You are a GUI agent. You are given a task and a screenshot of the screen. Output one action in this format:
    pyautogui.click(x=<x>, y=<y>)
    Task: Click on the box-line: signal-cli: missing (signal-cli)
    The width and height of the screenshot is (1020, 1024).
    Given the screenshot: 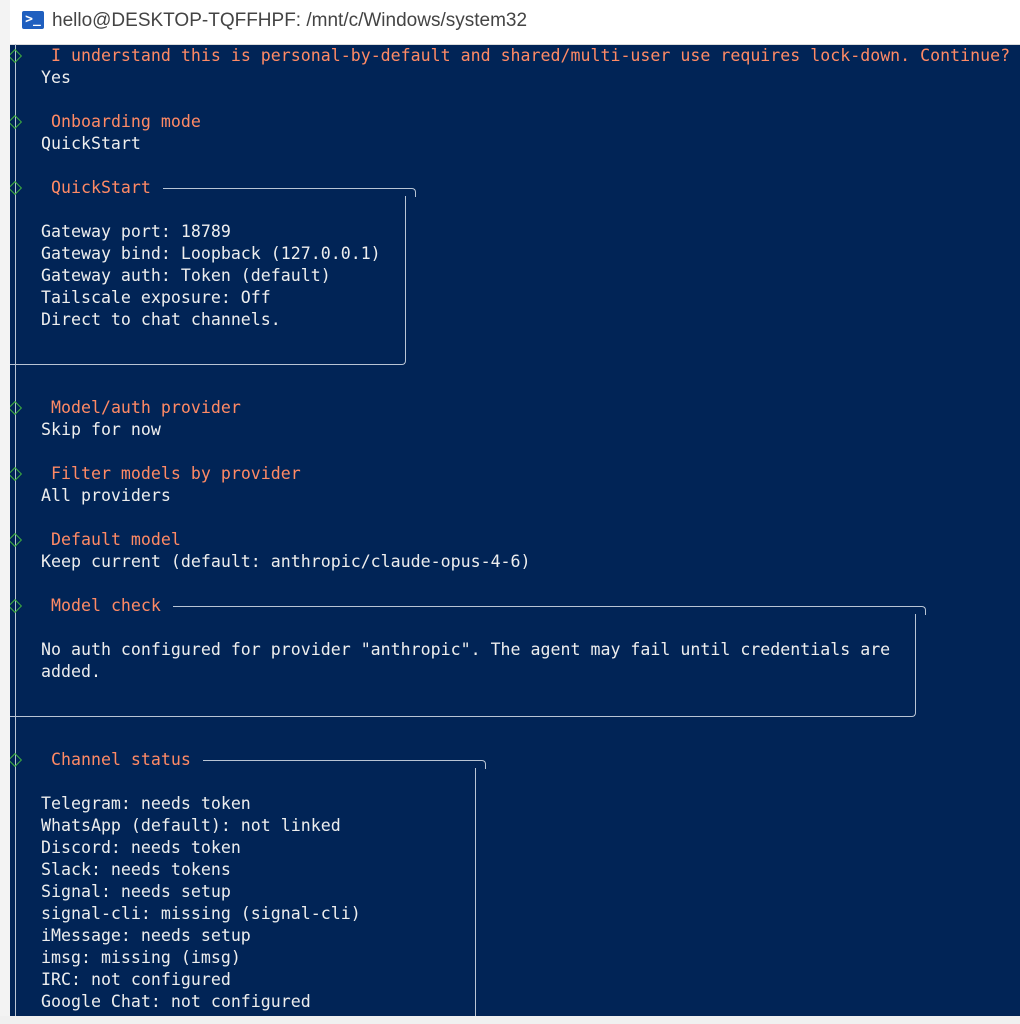 What is the action you would take?
    pyautogui.click(x=201, y=913)
    